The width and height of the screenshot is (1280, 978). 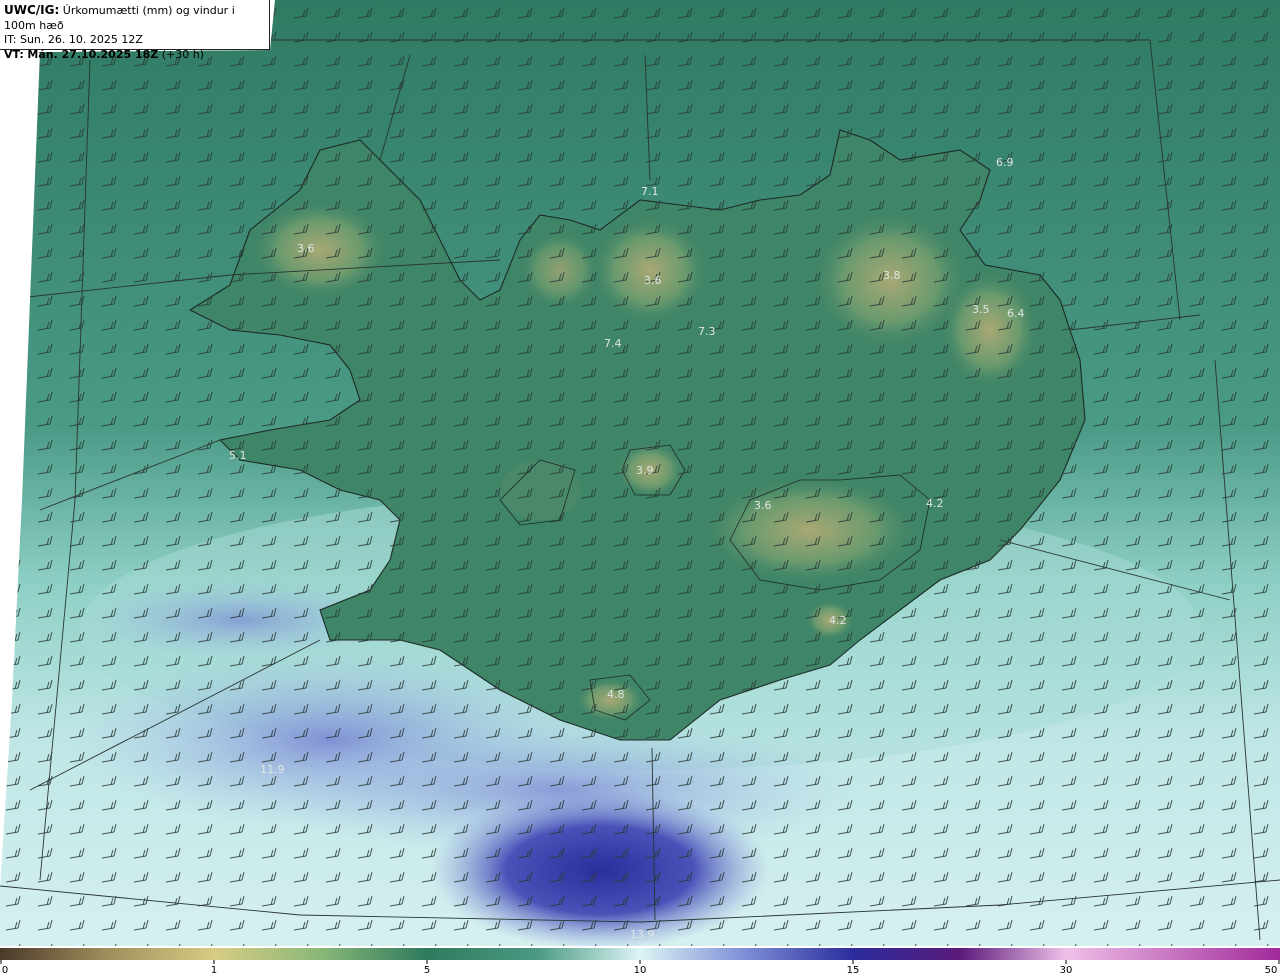 I want to click on precip-label: 13.9, so click(x=642, y=934).